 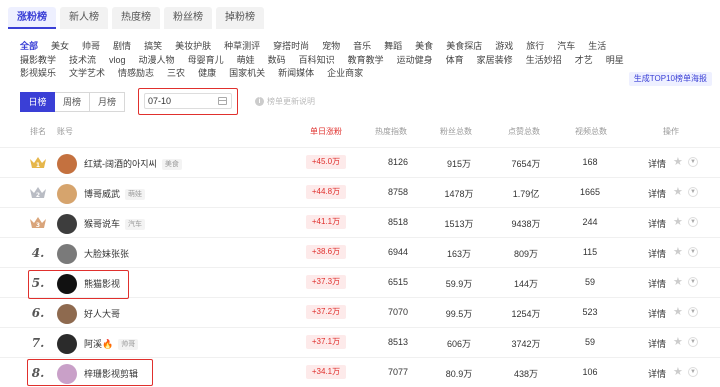 I want to click on category-item: 三农, so click(x=176, y=73).